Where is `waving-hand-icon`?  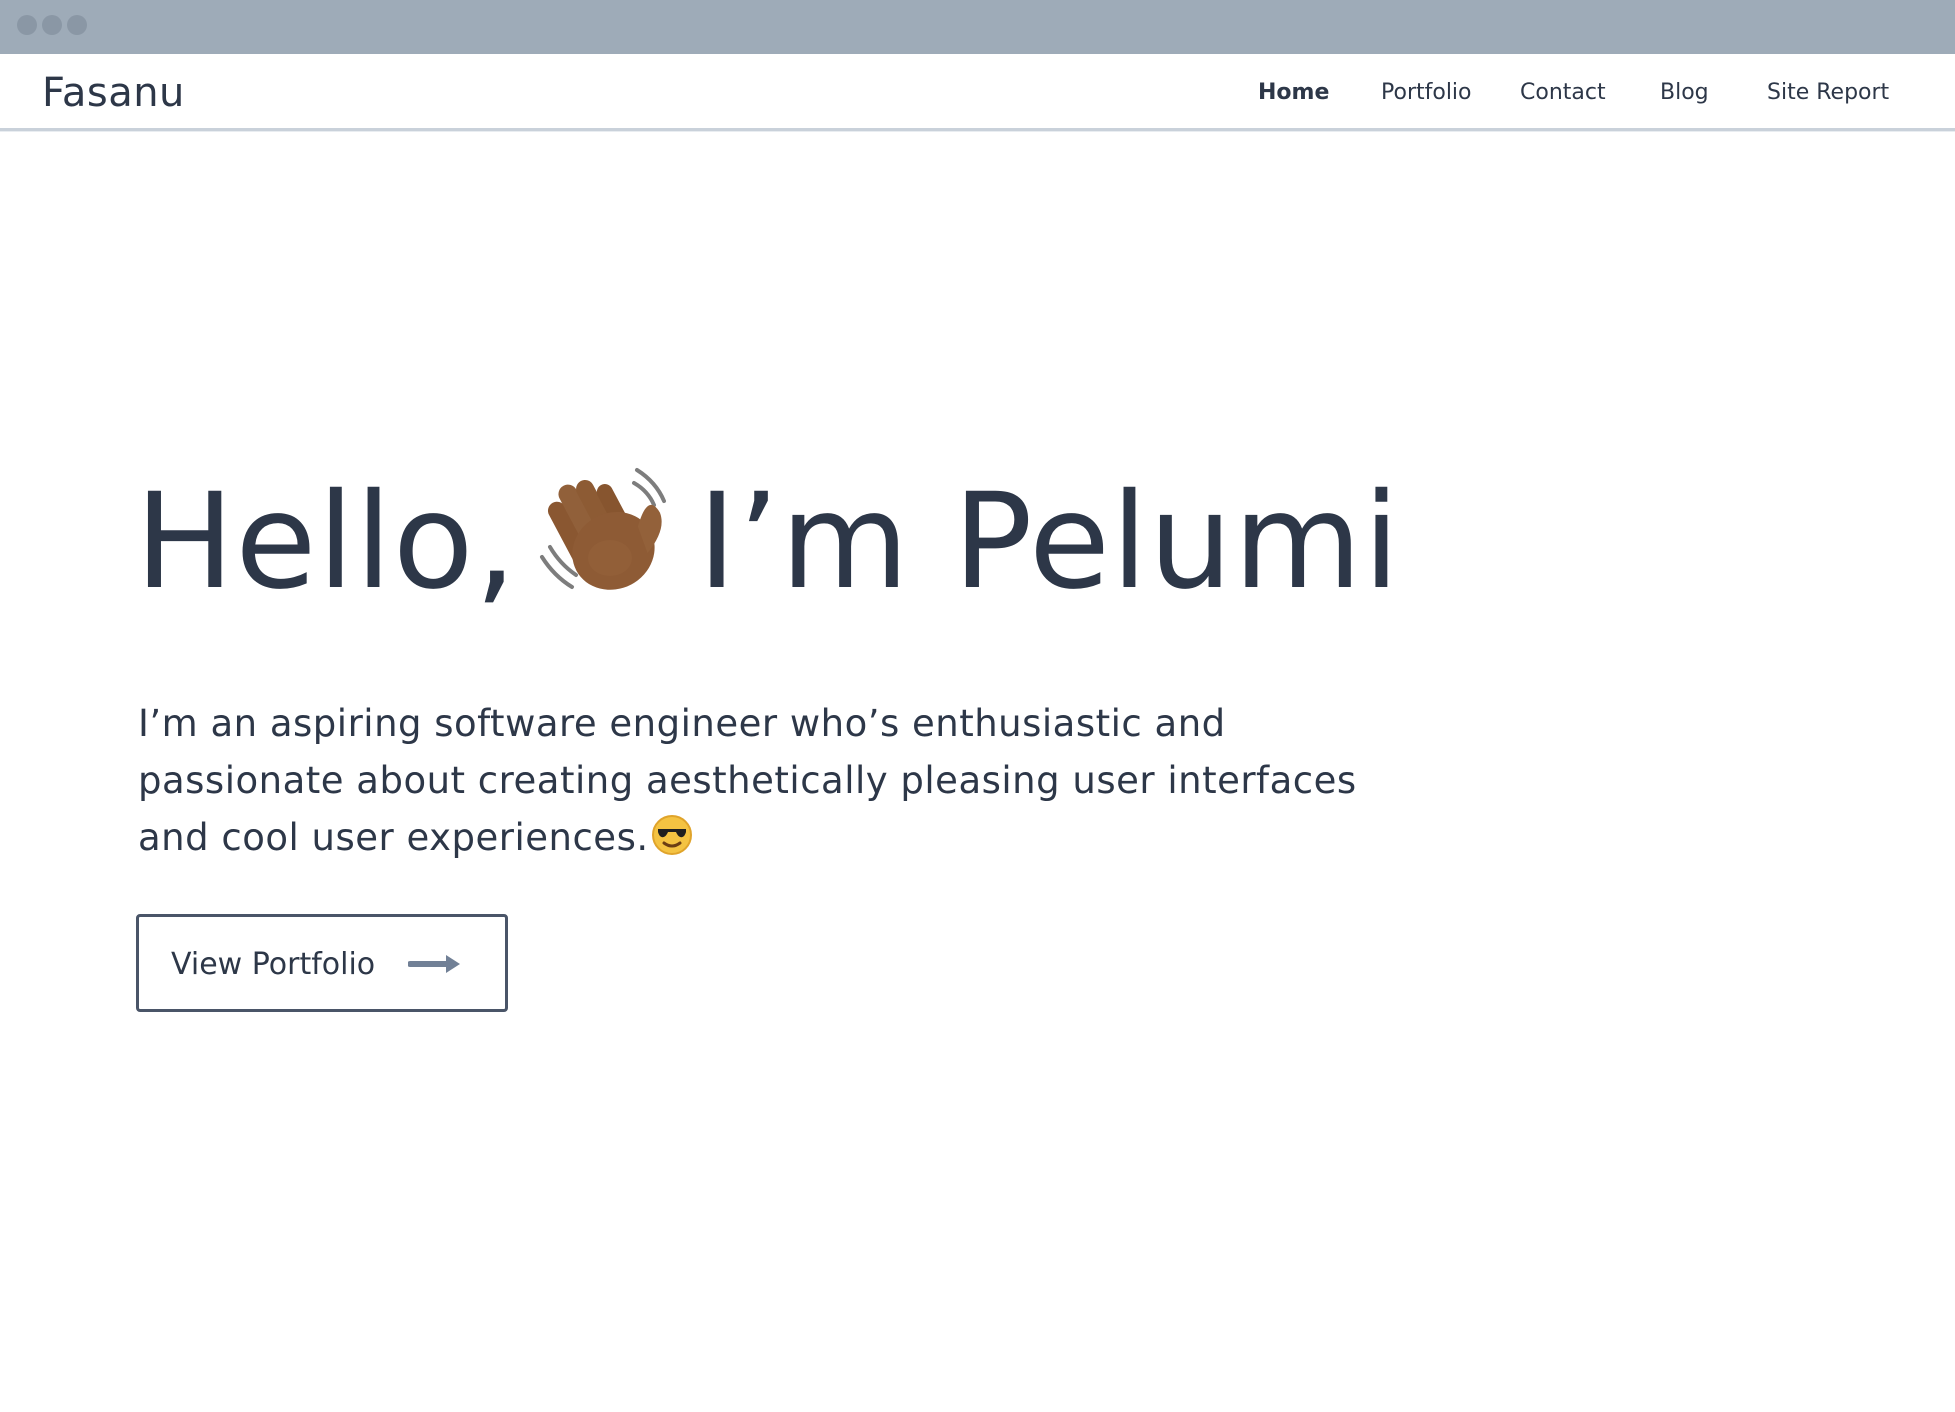 waving-hand-icon is located at coordinates (605, 530).